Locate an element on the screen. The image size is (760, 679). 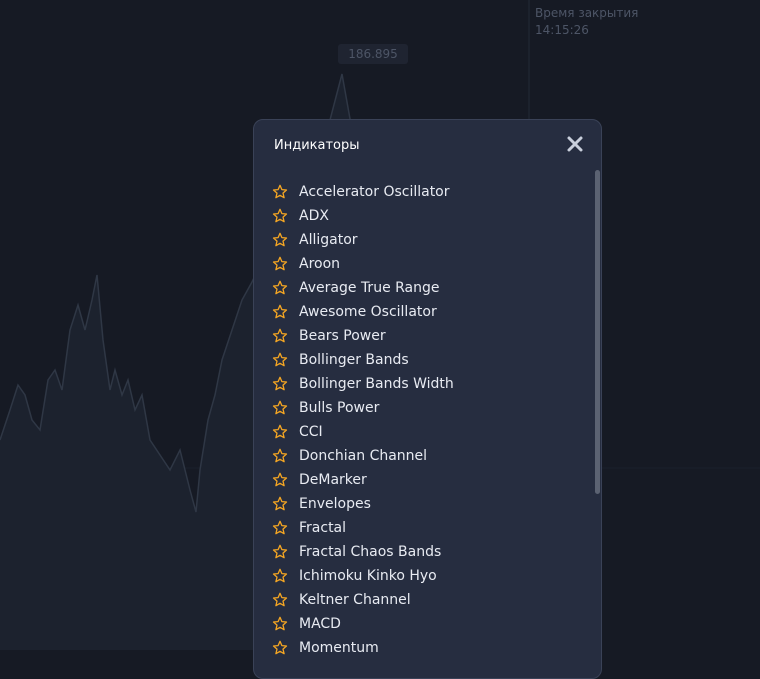
close-time-info: Время закрытия 14:15:26 is located at coordinates (586, 22).